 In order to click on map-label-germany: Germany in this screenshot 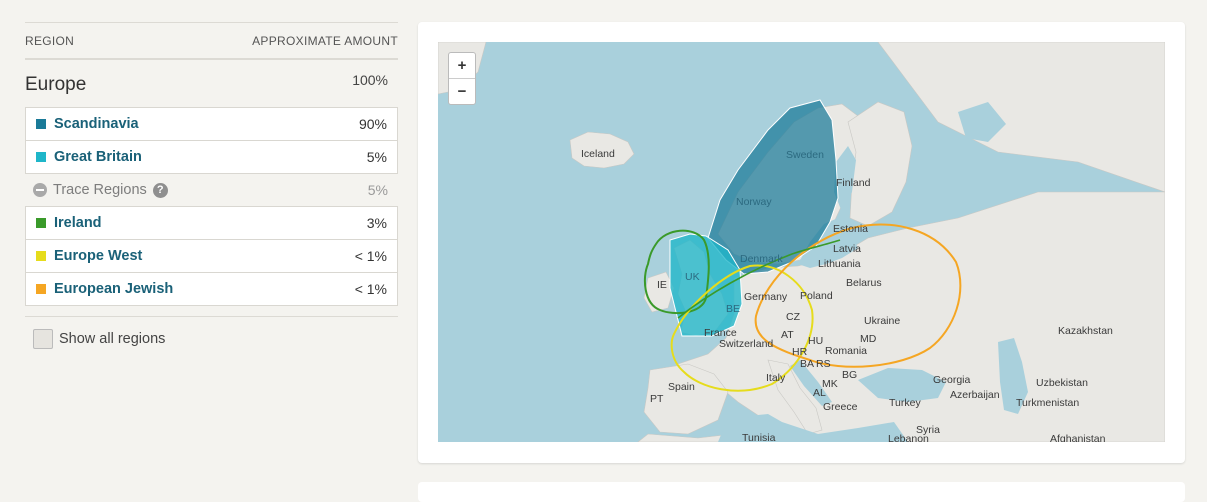, I will do `click(766, 297)`.